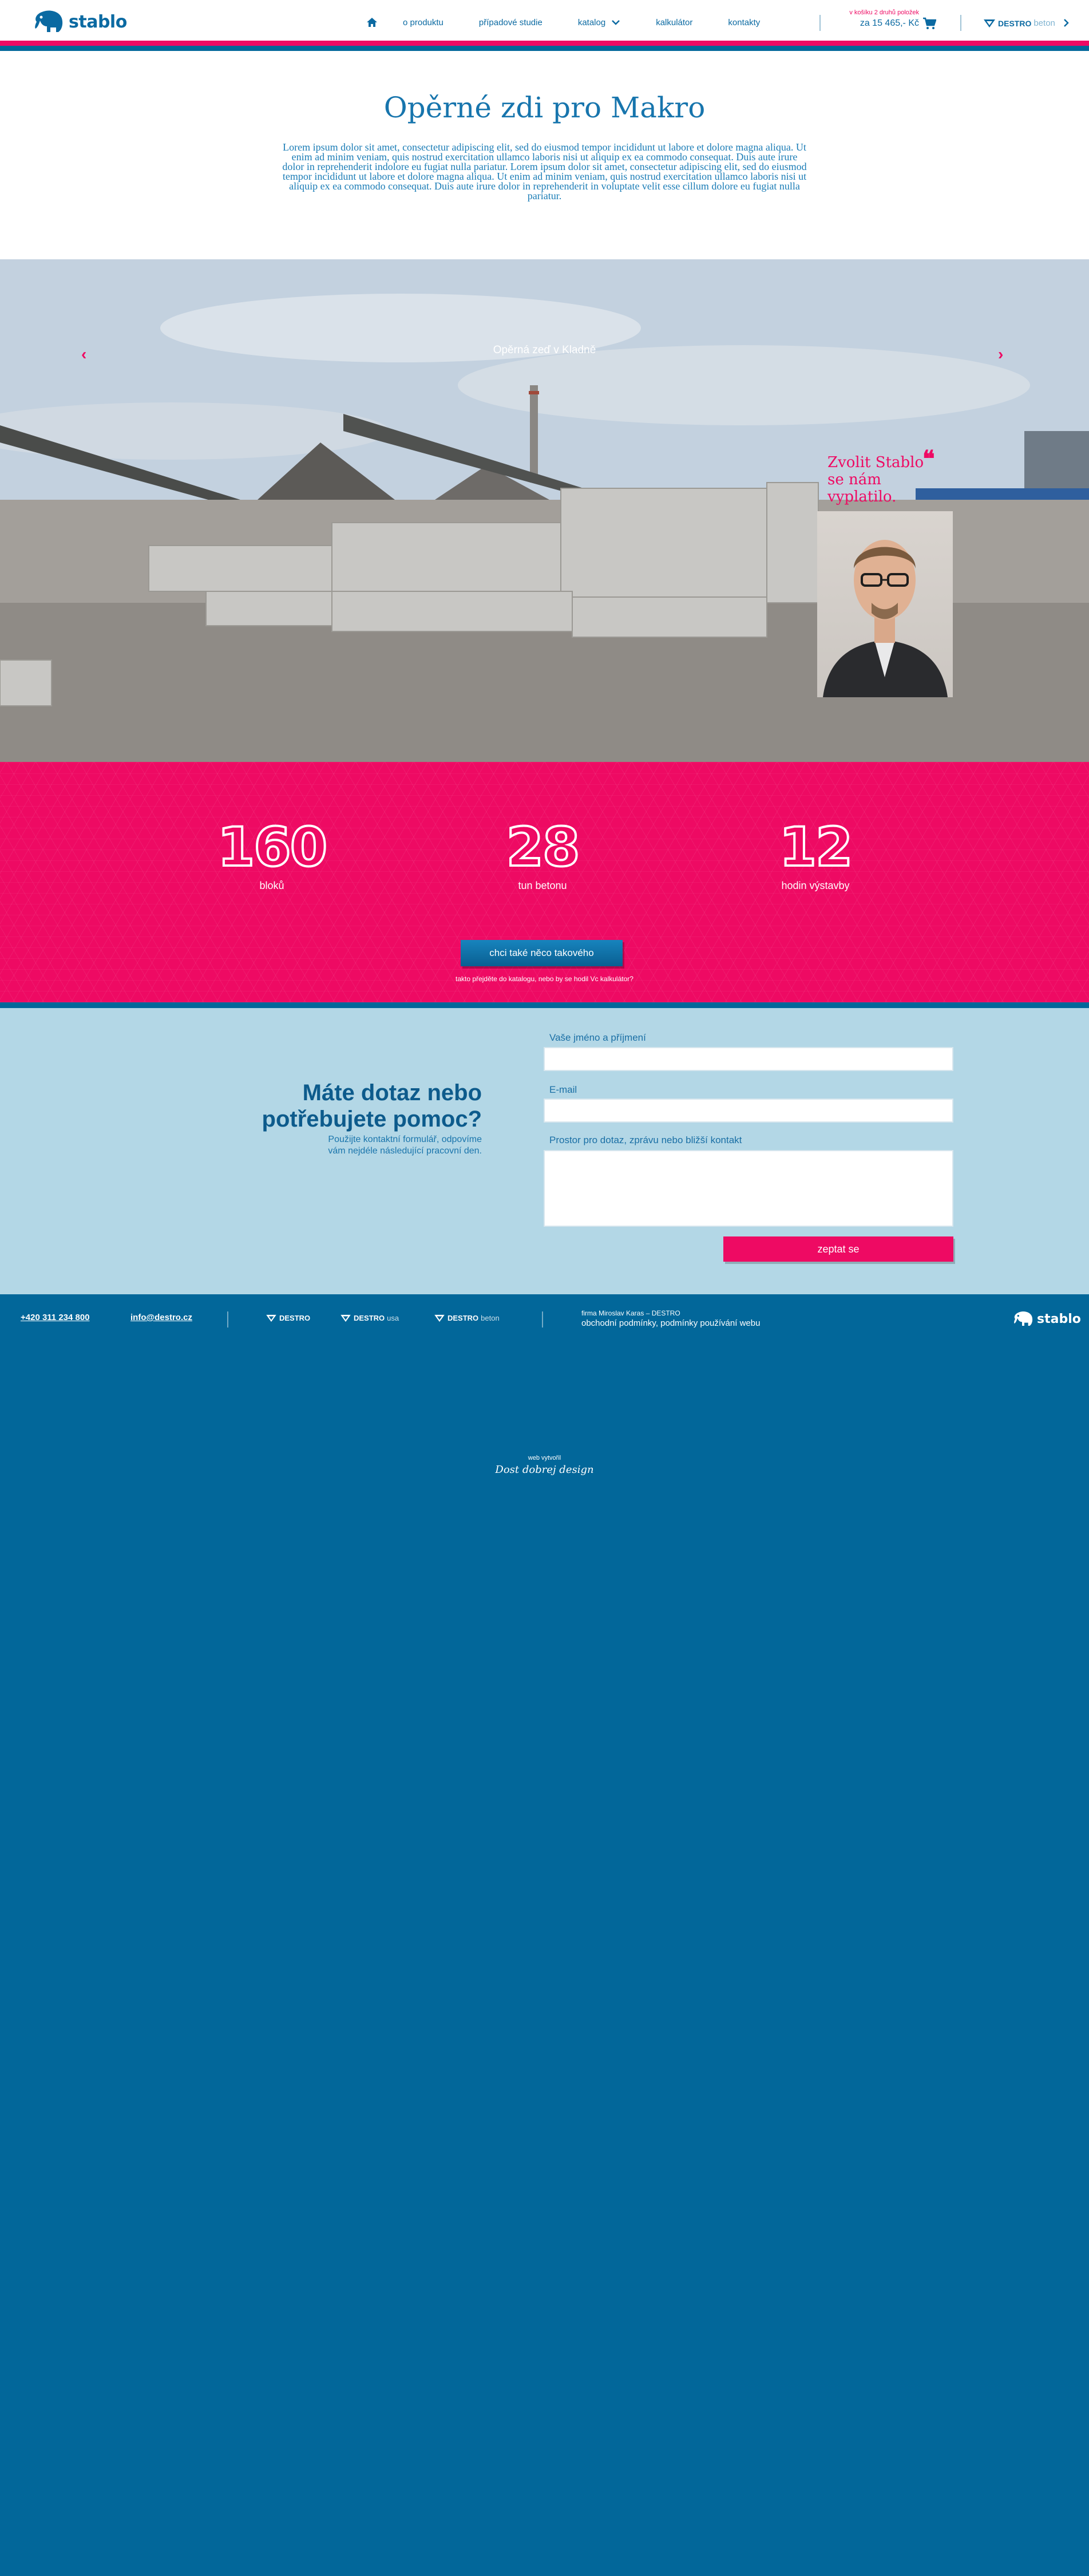 The height and width of the screenshot is (2576, 1089). What do you see at coordinates (591, 22) in the screenshot?
I see `nav-katalog-label: katalog` at bounding box center [591, 22].